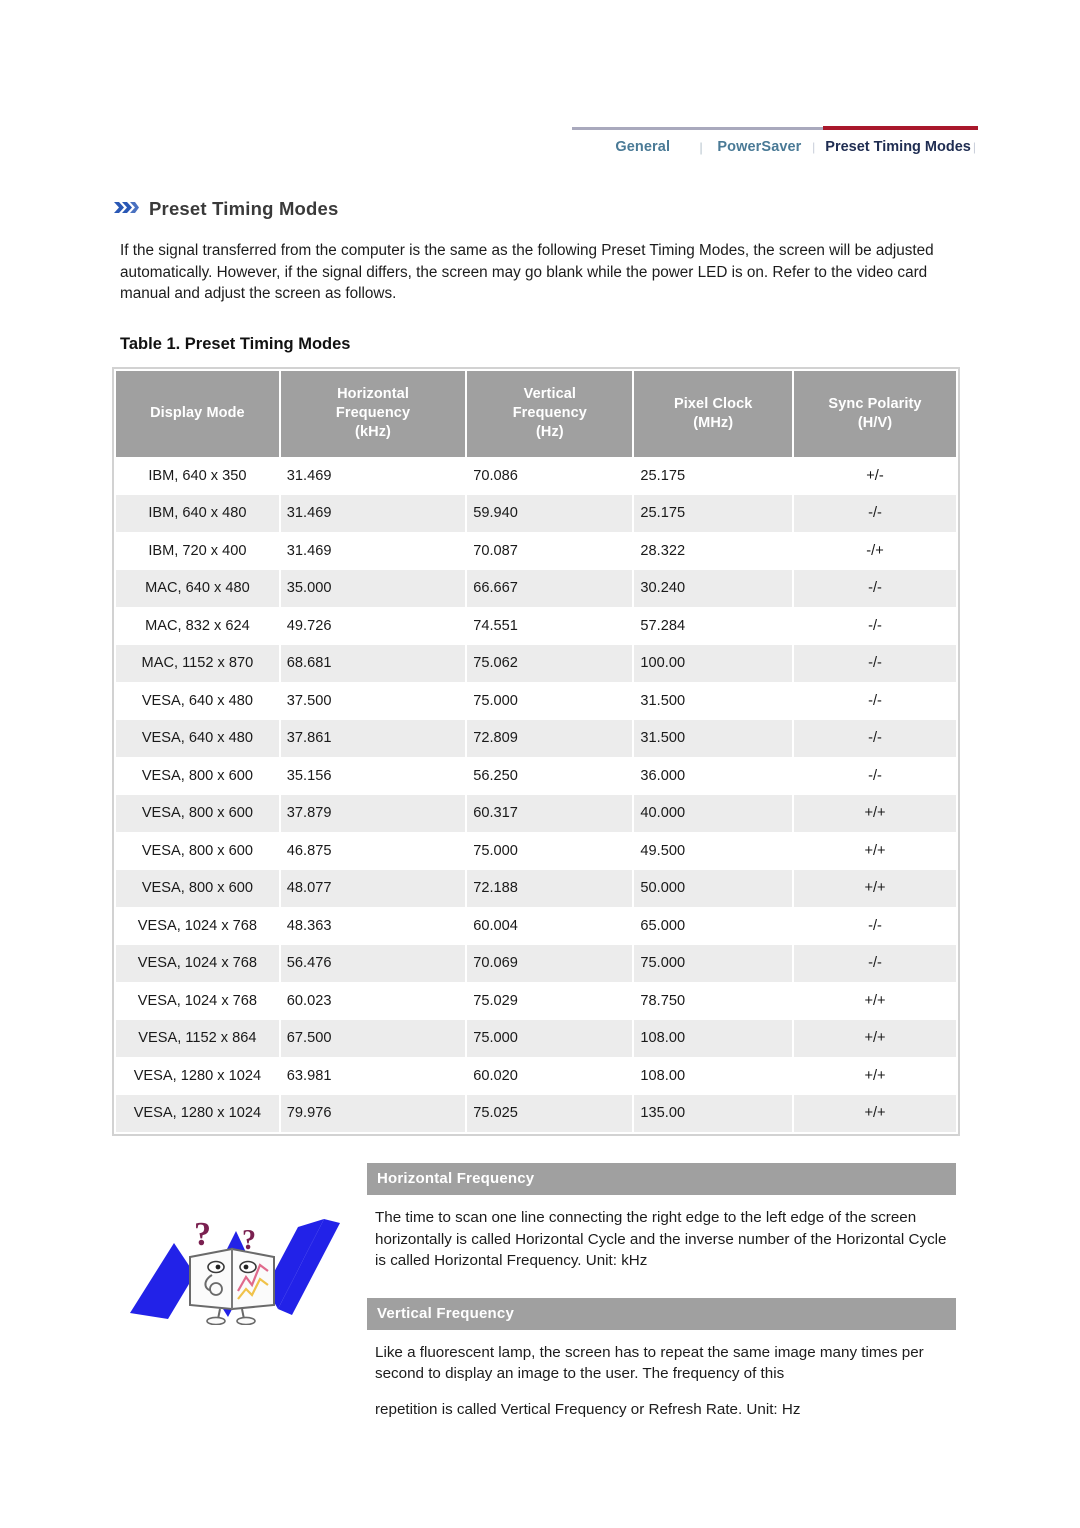 This screenshot has height=1528, width=1080. I want to click on cell-horizontal-frequency: 48.363, so click(373, 926).